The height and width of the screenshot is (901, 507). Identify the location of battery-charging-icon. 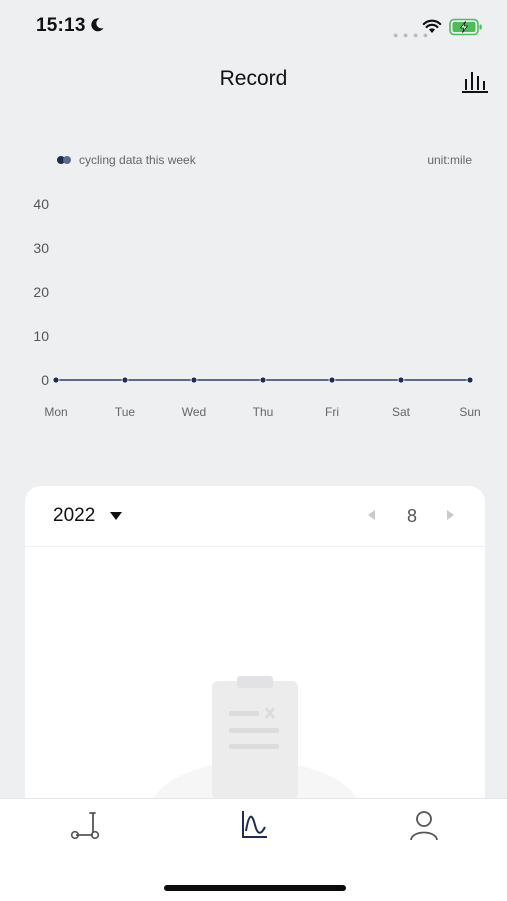
(465, 27).